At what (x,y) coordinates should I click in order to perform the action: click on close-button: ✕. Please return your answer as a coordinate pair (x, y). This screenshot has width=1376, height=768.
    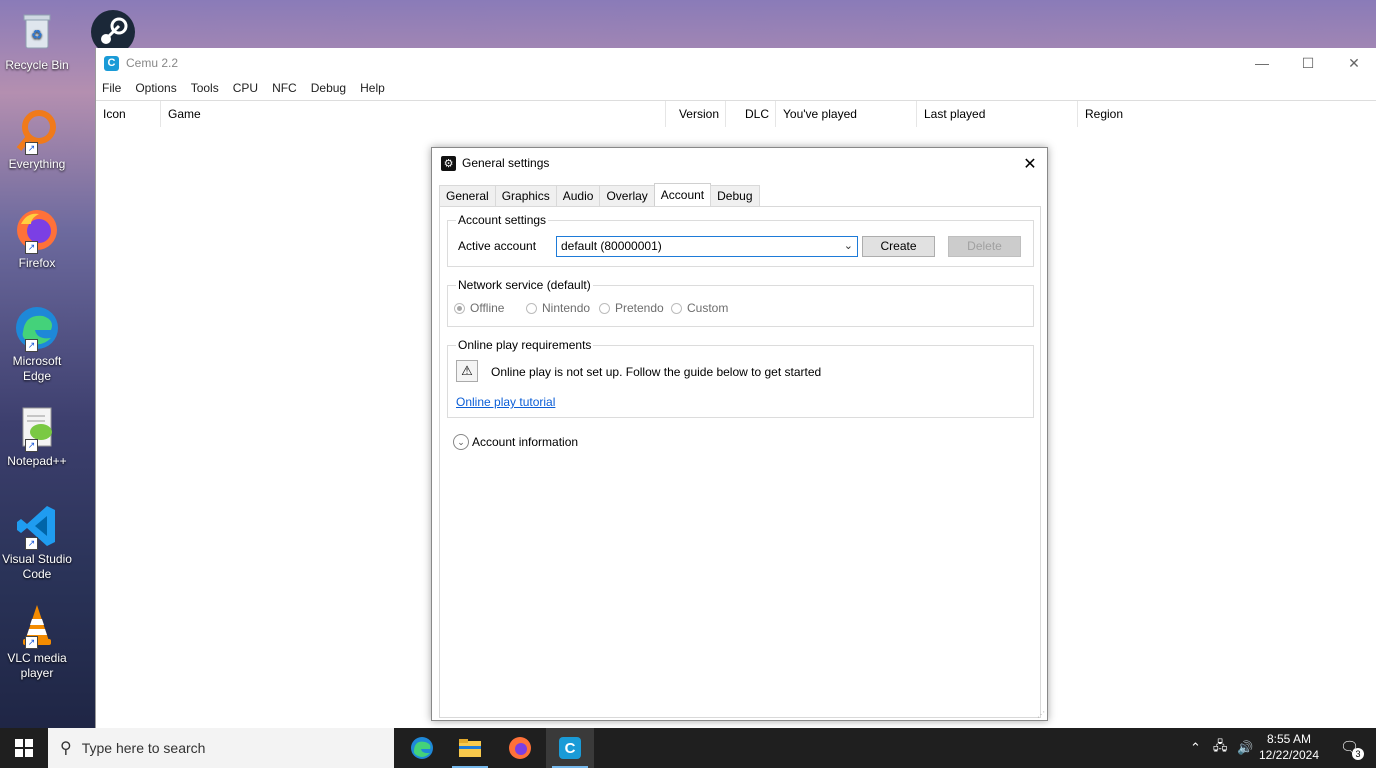
    Looking at the image, I should click on (1353, 63).